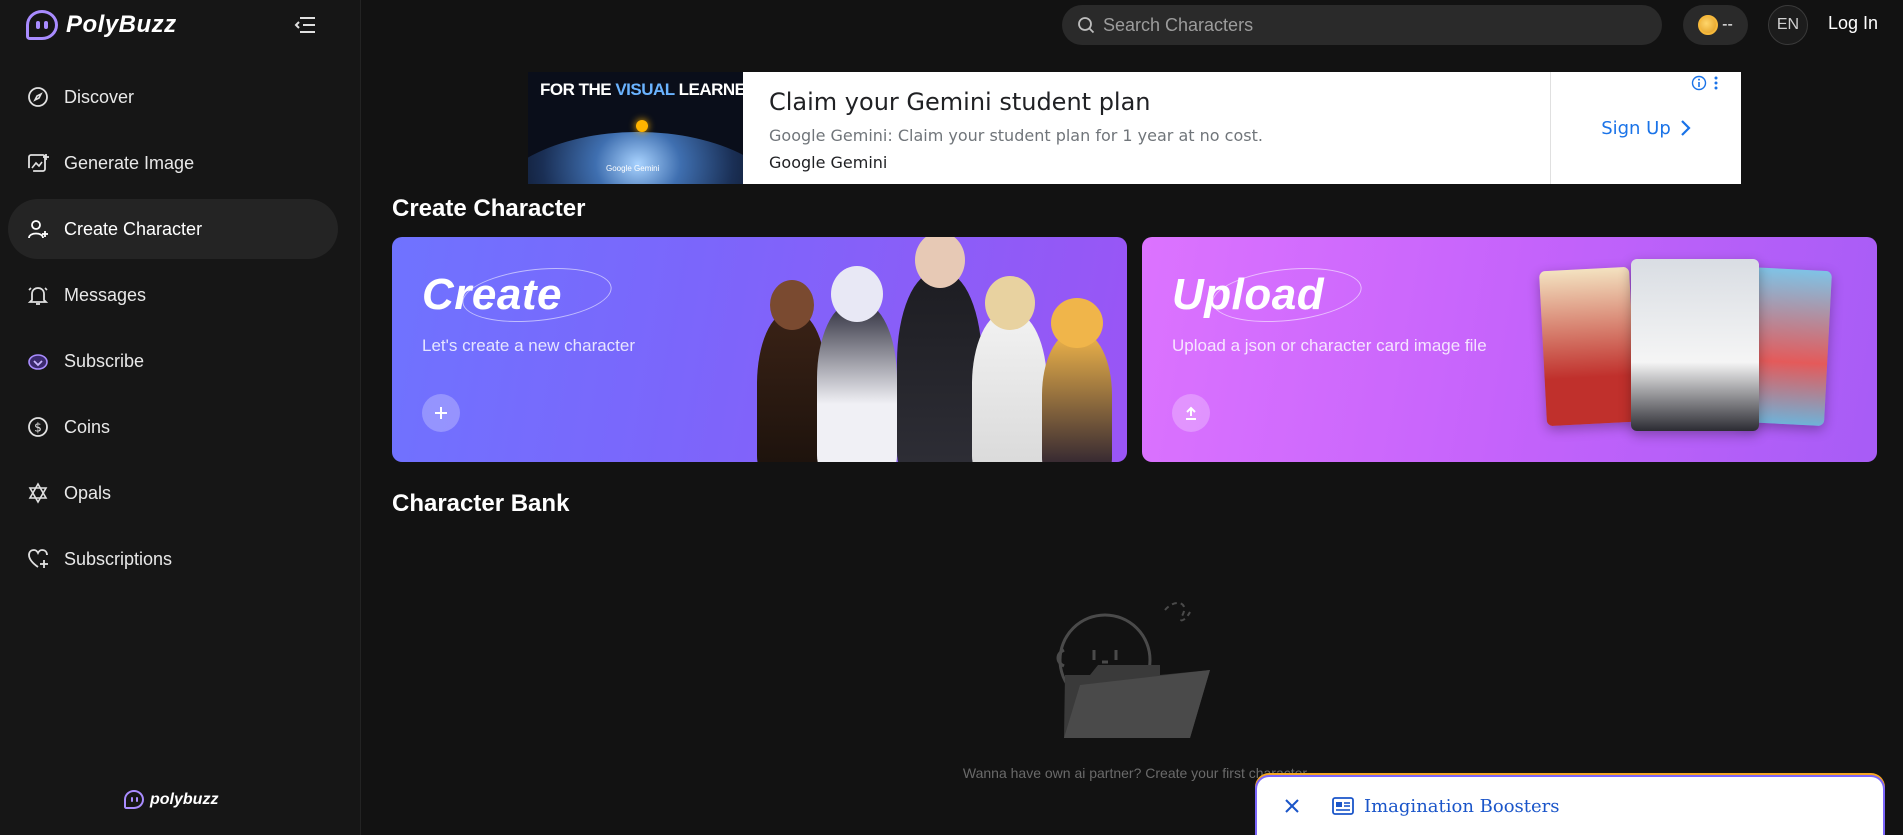  What do you see at coordinates (1159, 102) in the screenshot?
I see `ad-title: Claim your Gemini student plan` at bounding box center [1159, 102].